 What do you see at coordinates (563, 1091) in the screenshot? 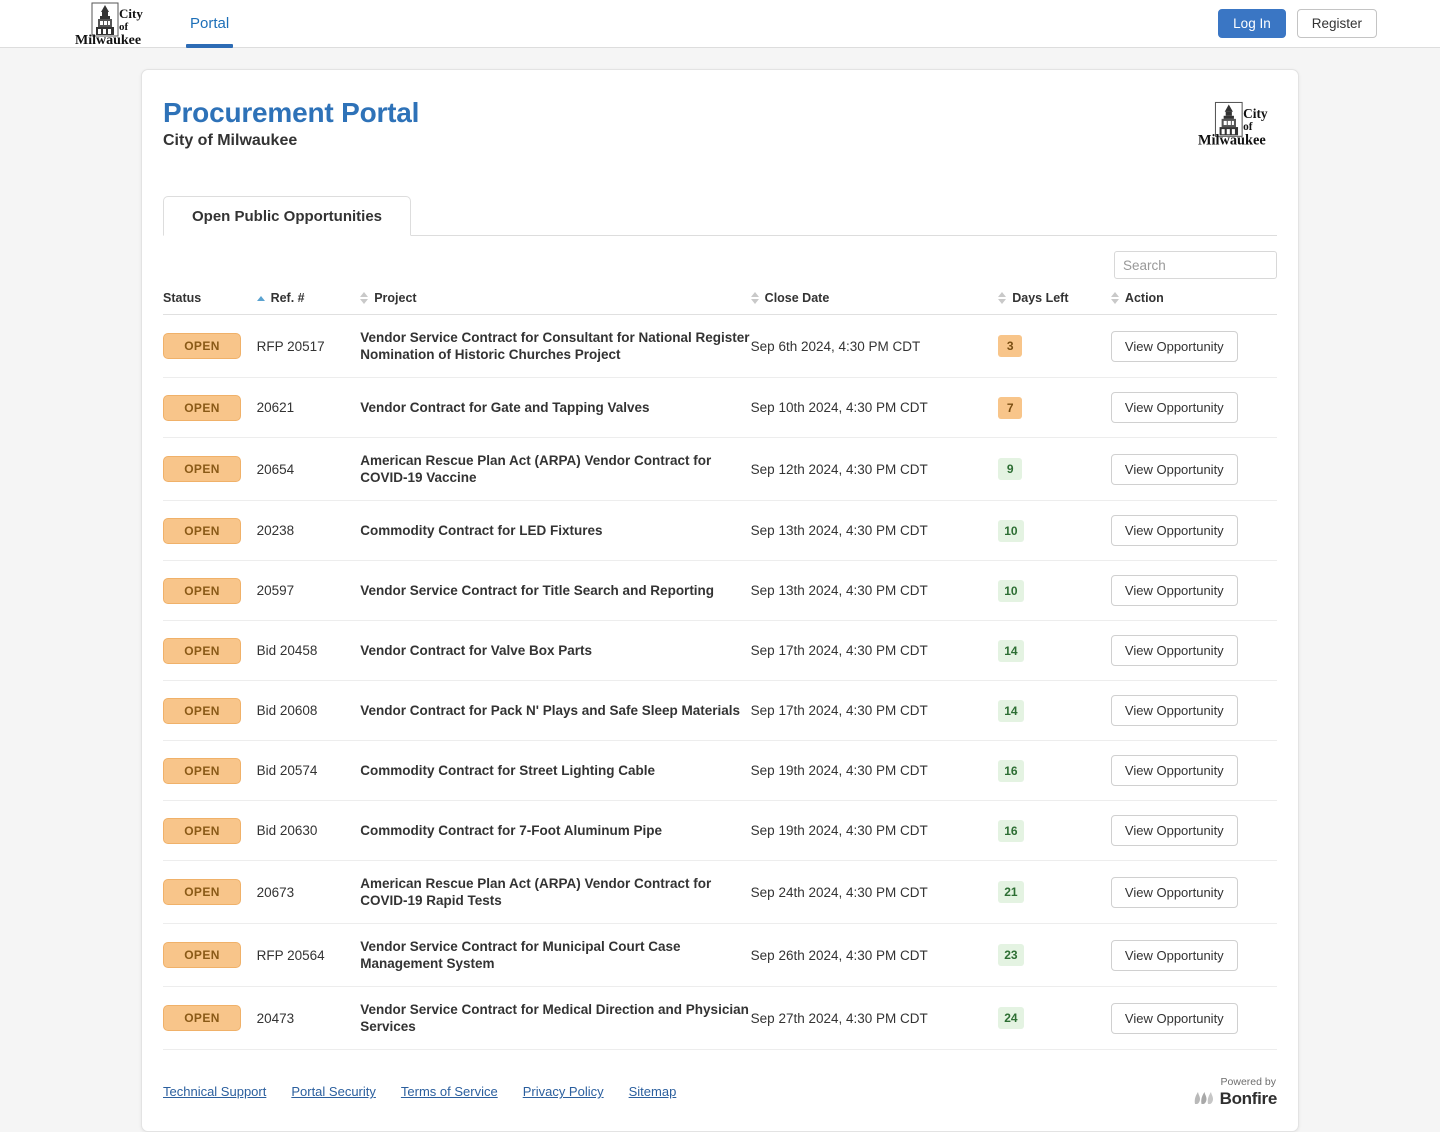
I see `footer-link: Privacy Policy` at bounding box center [563, 1091].